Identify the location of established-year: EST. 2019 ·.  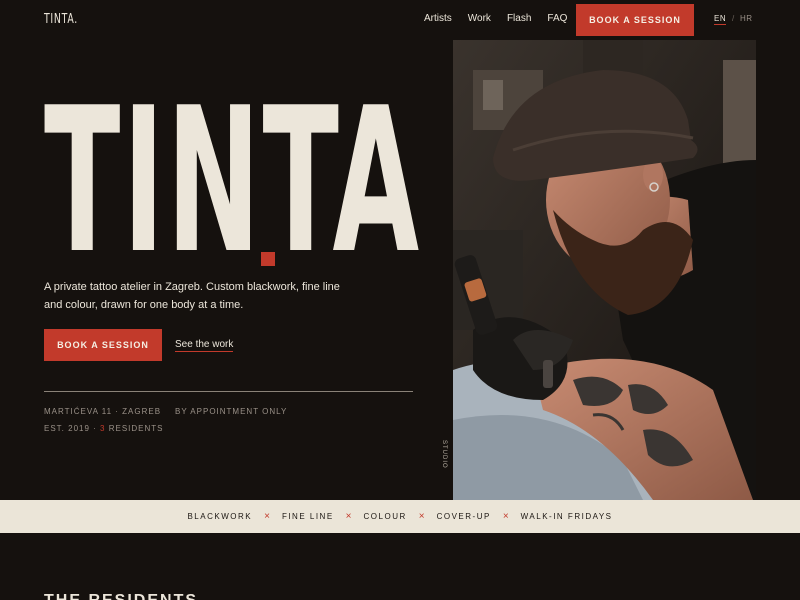
(70, 428).